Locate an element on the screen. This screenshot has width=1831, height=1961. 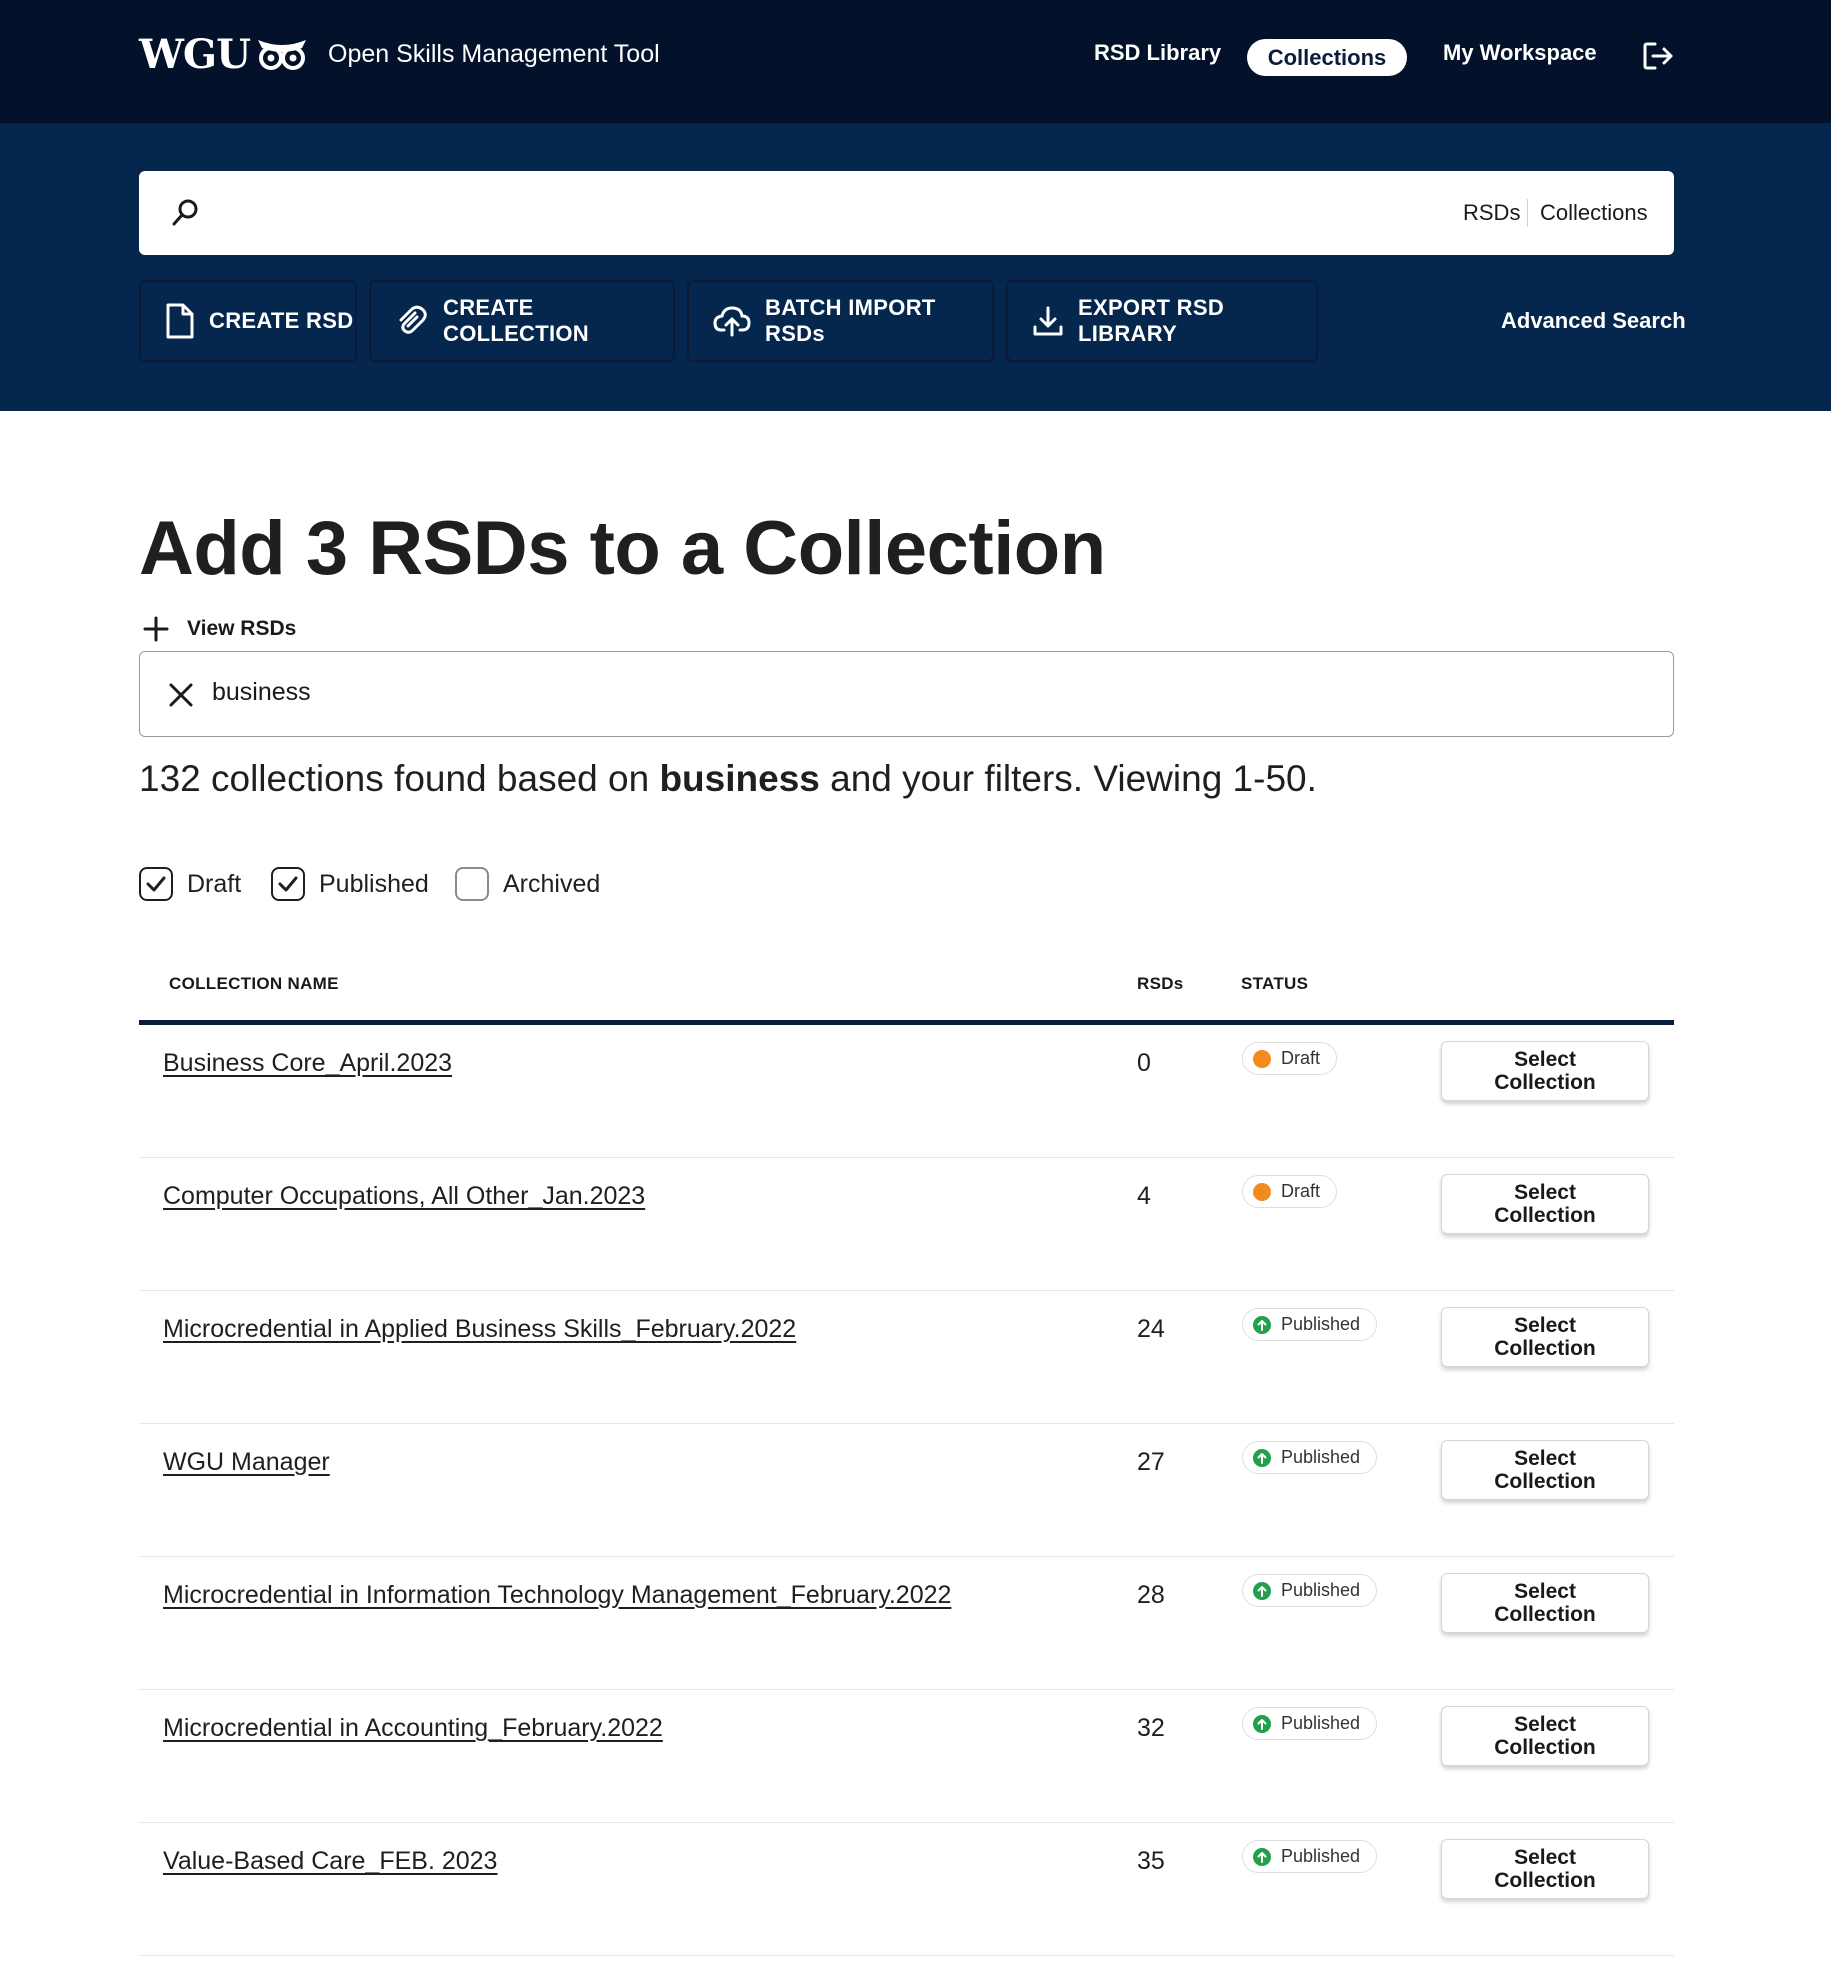
batch-import-label: BATCH IMPORT RSDs is located at coordinates (850, 320).